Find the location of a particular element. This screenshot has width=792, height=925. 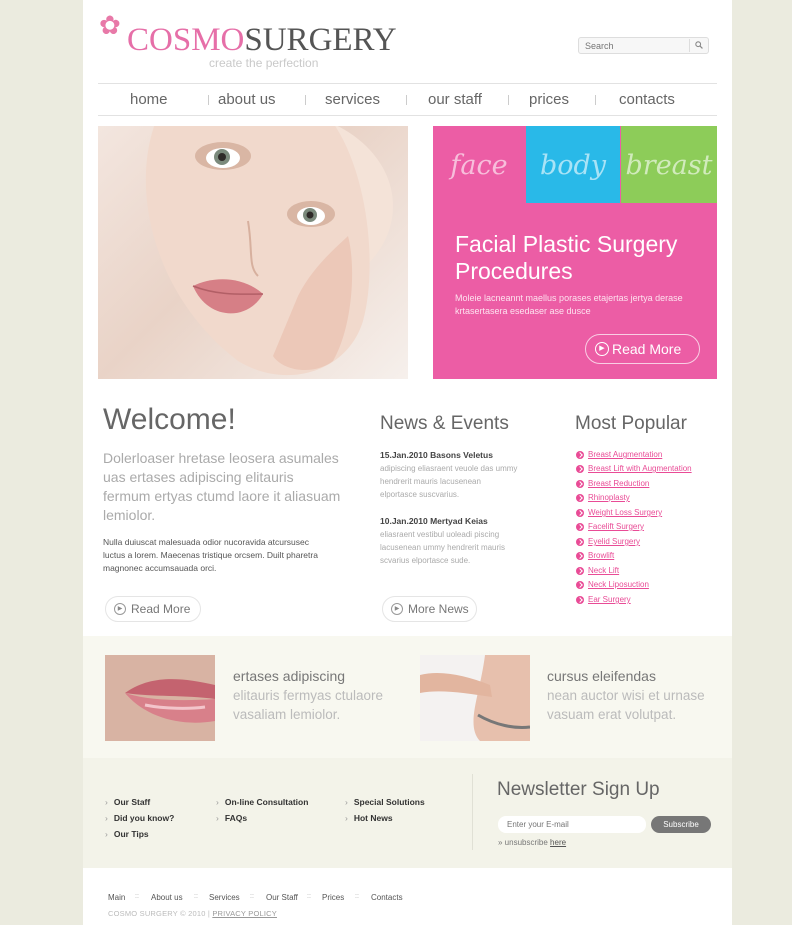

nav-about-us: about us is located at coordinates (247, 99).